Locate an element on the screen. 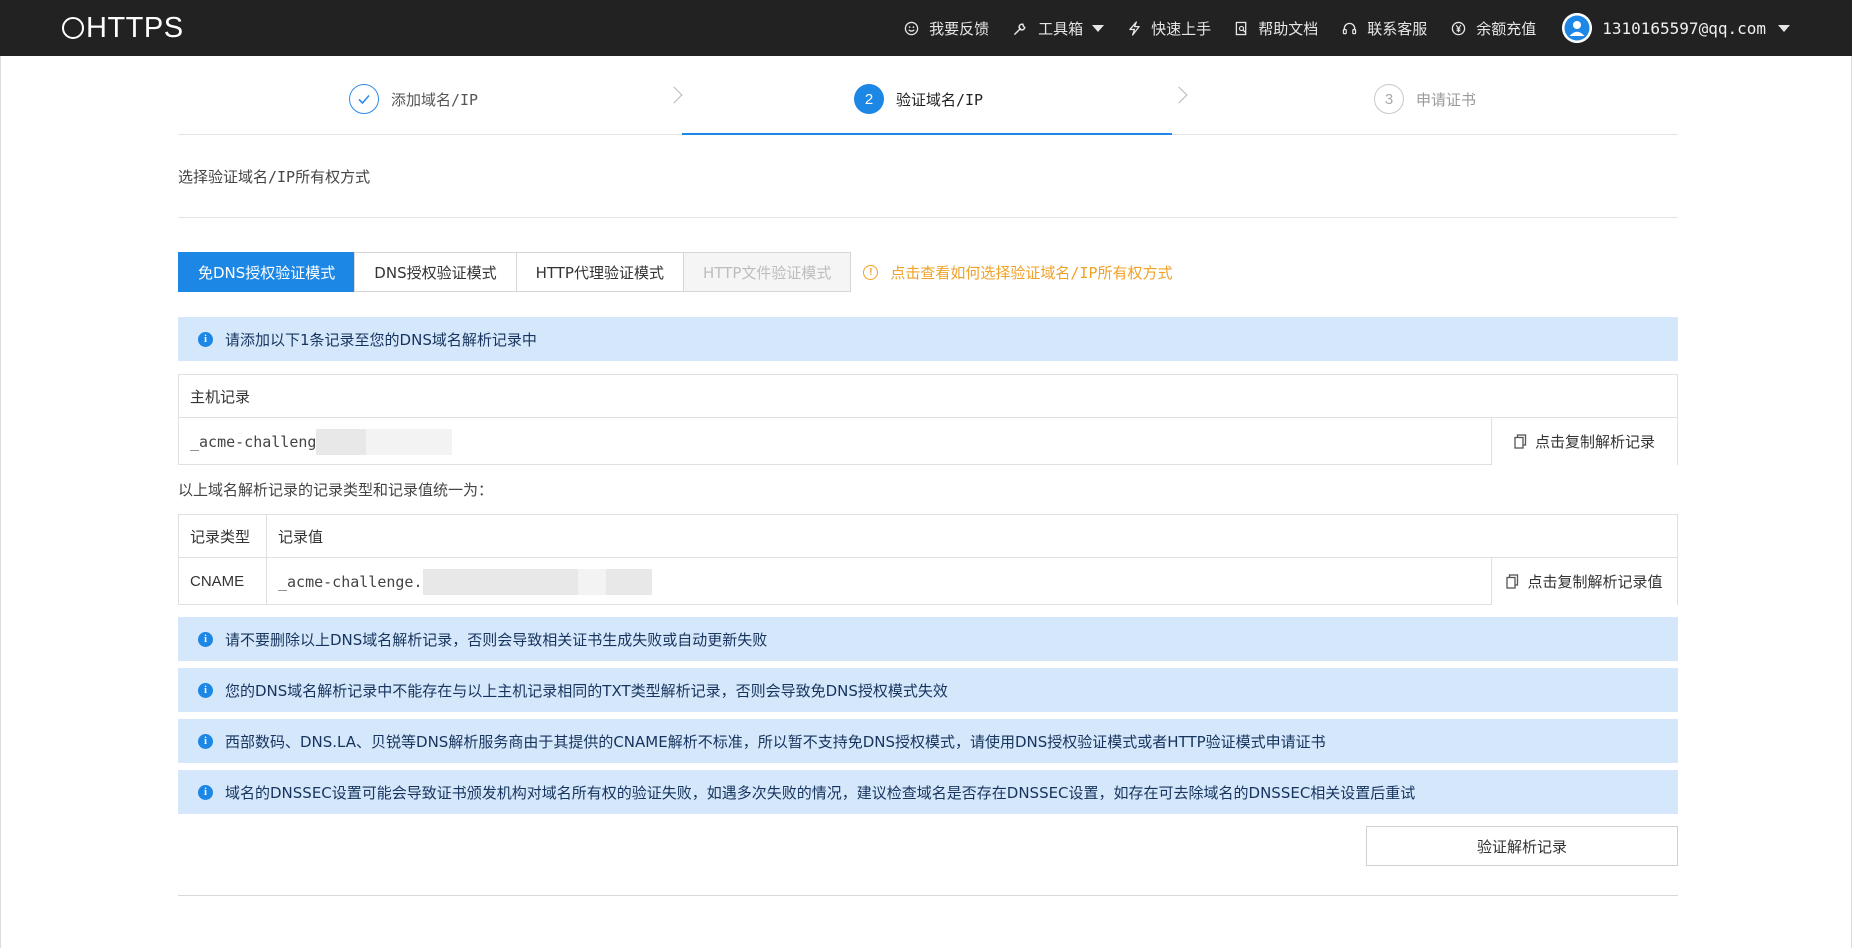  notice-text: 请不要删除以上DNS域名解析记录，否则会导致相关证书生成失败或自动更新失败 is located at coordinates (496, 639).